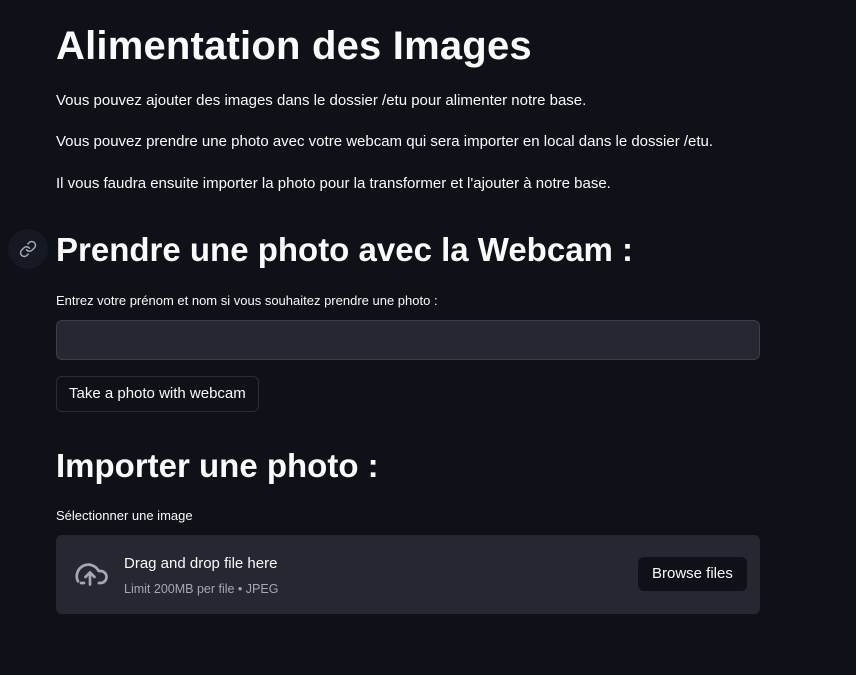 The width and height of the screenshot is (856, 675). Describe the element at coordinates (408, 340) in the screenshot. I see `name-input` at that location.